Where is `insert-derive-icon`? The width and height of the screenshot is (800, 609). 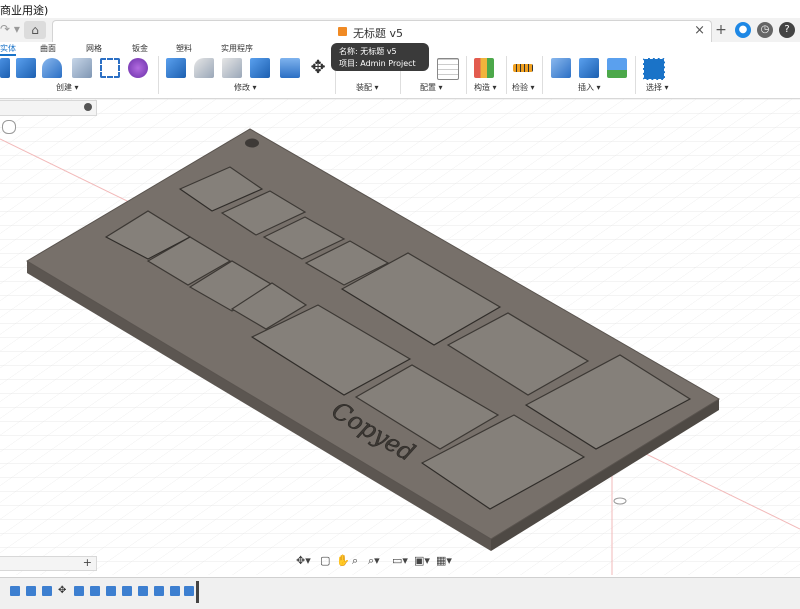
insert-derive-icon is located at coordinates (561, 68).